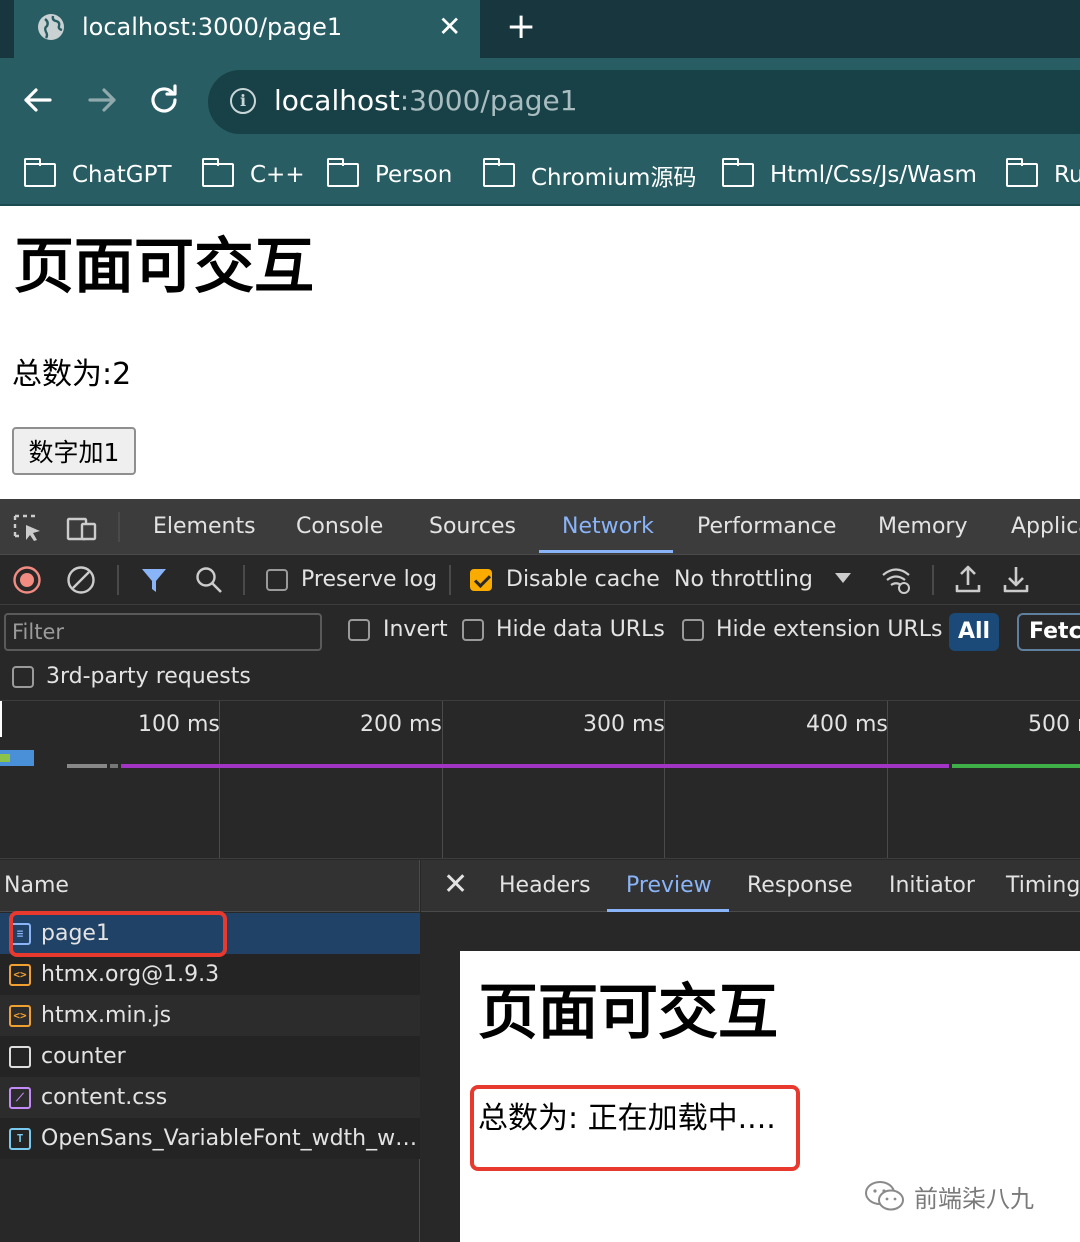 The width and height of the screenshot is (1080, 1242). What do you see at coordinates (209, 580) in the screenshot?
I see `search-icon` at bounding box center [209, 580].